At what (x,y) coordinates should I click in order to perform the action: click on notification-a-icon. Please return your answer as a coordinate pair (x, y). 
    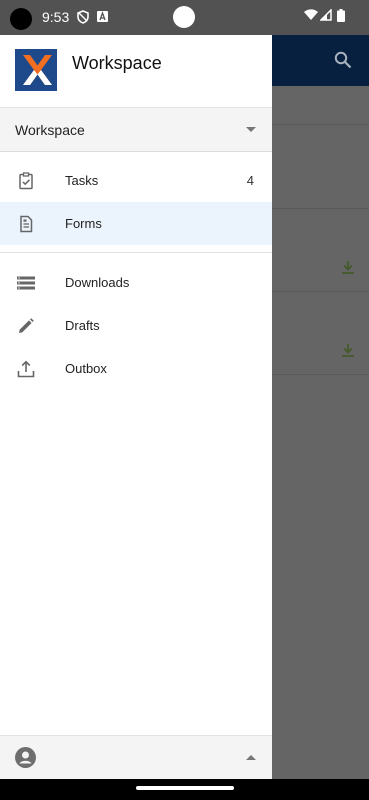
    Looking at the image, I should click on (102, 16).